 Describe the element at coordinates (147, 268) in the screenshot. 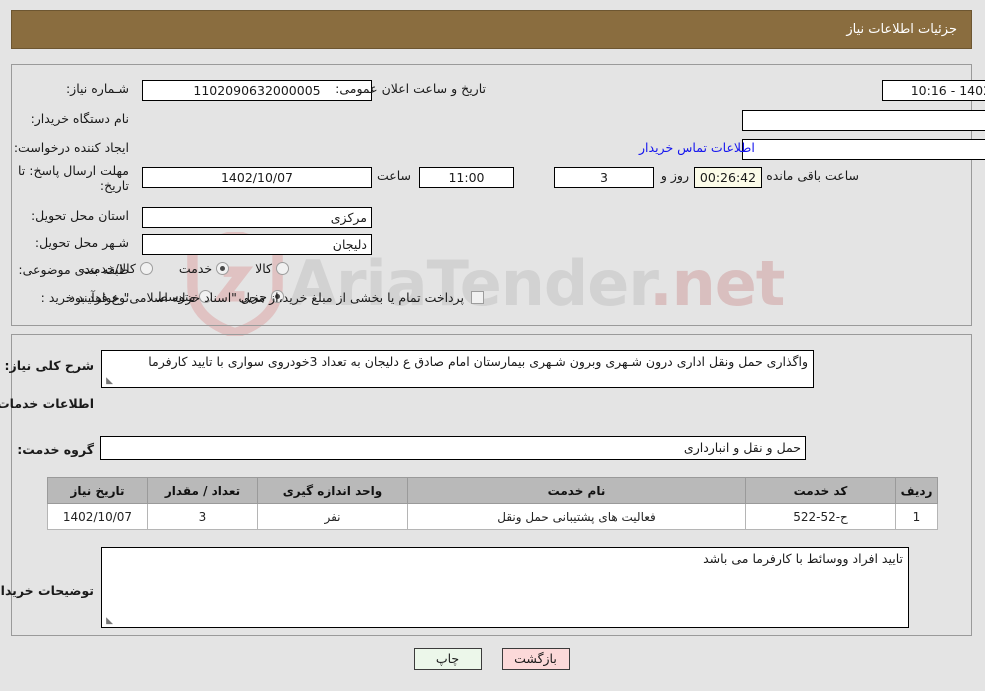

I see `category-radio-goods-service` at that location.